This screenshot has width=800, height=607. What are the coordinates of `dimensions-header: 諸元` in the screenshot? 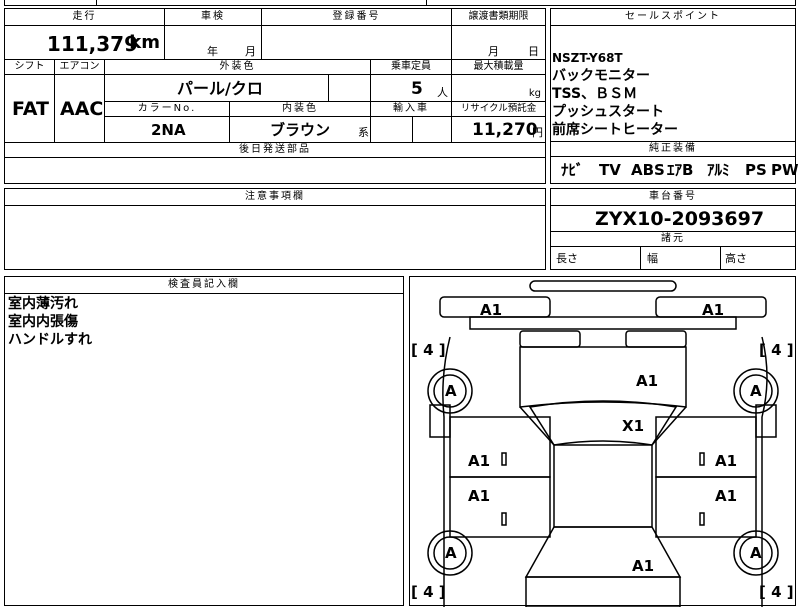 It's located at (673, 239).